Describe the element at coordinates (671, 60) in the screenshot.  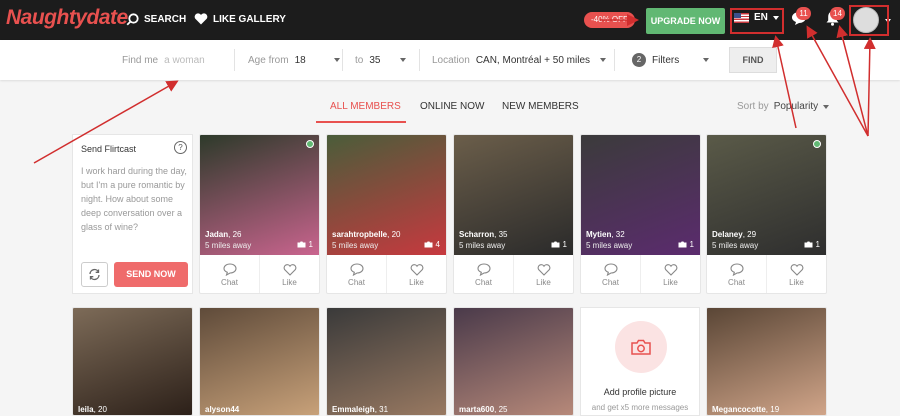
I see `filters-button: 2 Filters` at that location.